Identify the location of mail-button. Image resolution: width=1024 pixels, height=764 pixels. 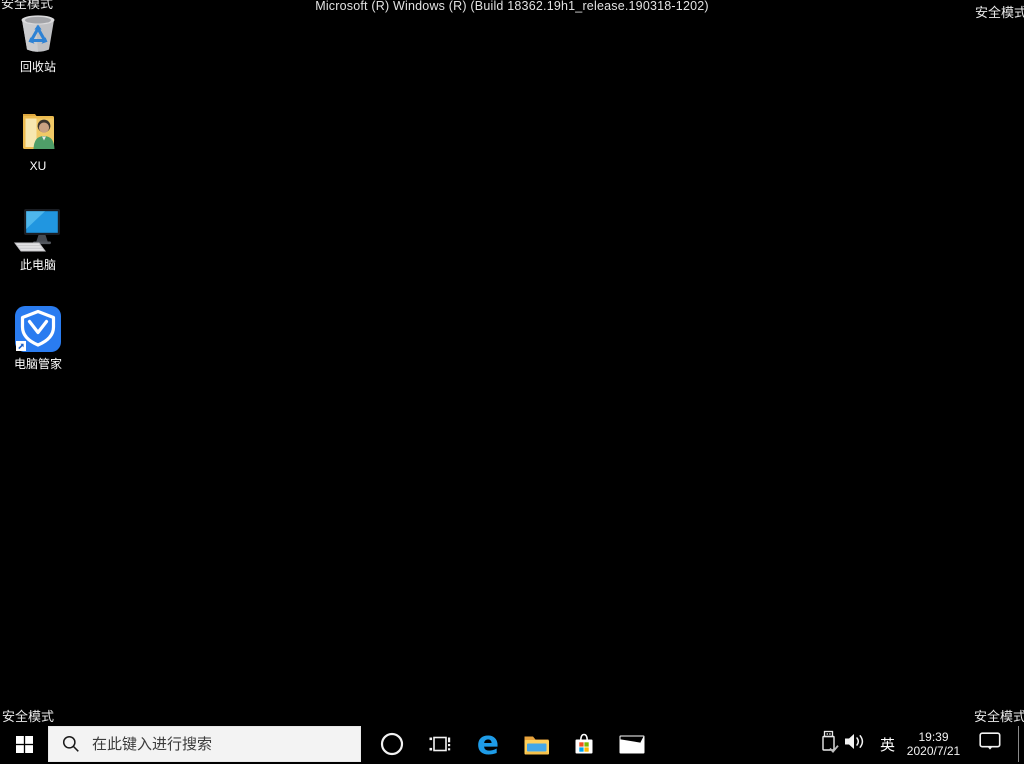
(632, 744).